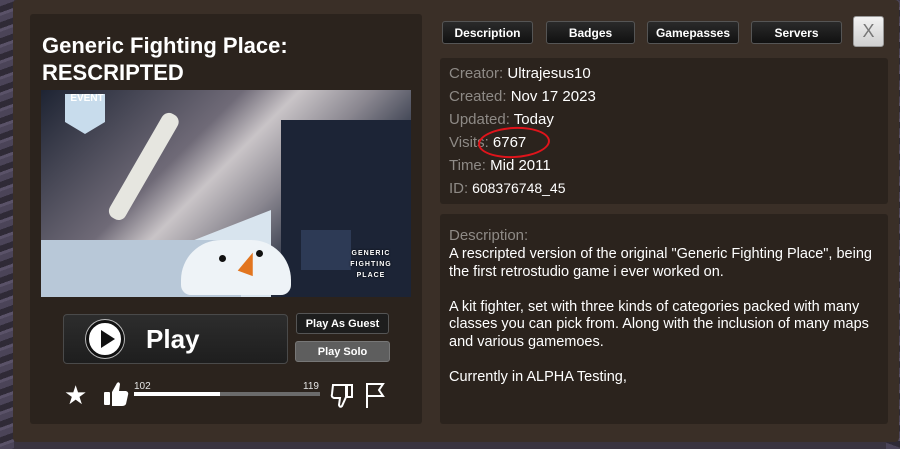 This screenshot has height=449, width=900. Describe the element at coordinates (87, 98) in the screenshot. I see `event-badge-label: EVENT` at that location.